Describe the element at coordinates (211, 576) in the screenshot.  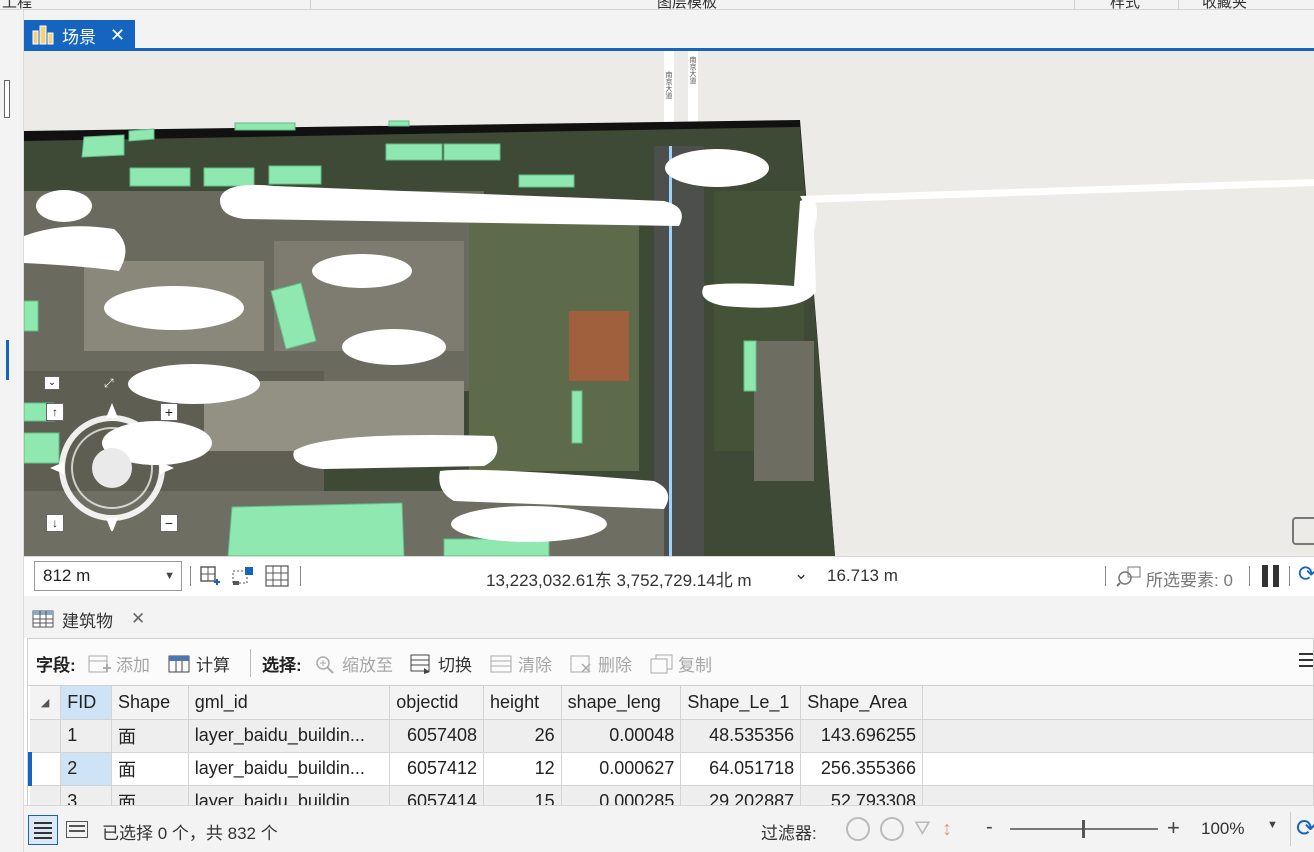
I see `grid-add-icon` at that location.